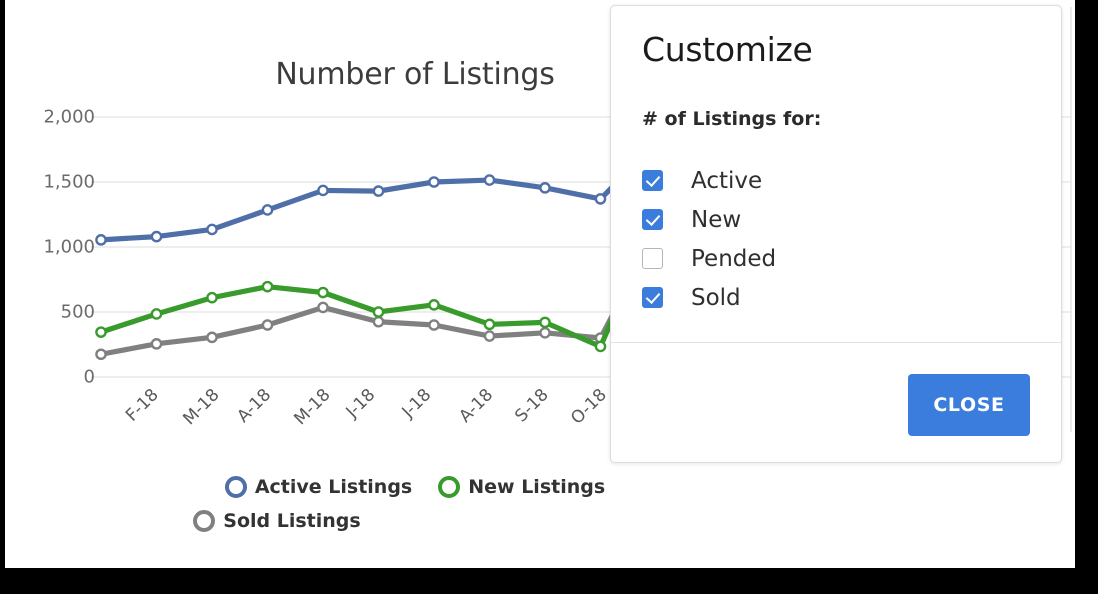 This screenshot has height=594, width=1098. Describe the element at coordinates (969, 405) in the screenshot. I see `close-button: CLOSE` at that location.